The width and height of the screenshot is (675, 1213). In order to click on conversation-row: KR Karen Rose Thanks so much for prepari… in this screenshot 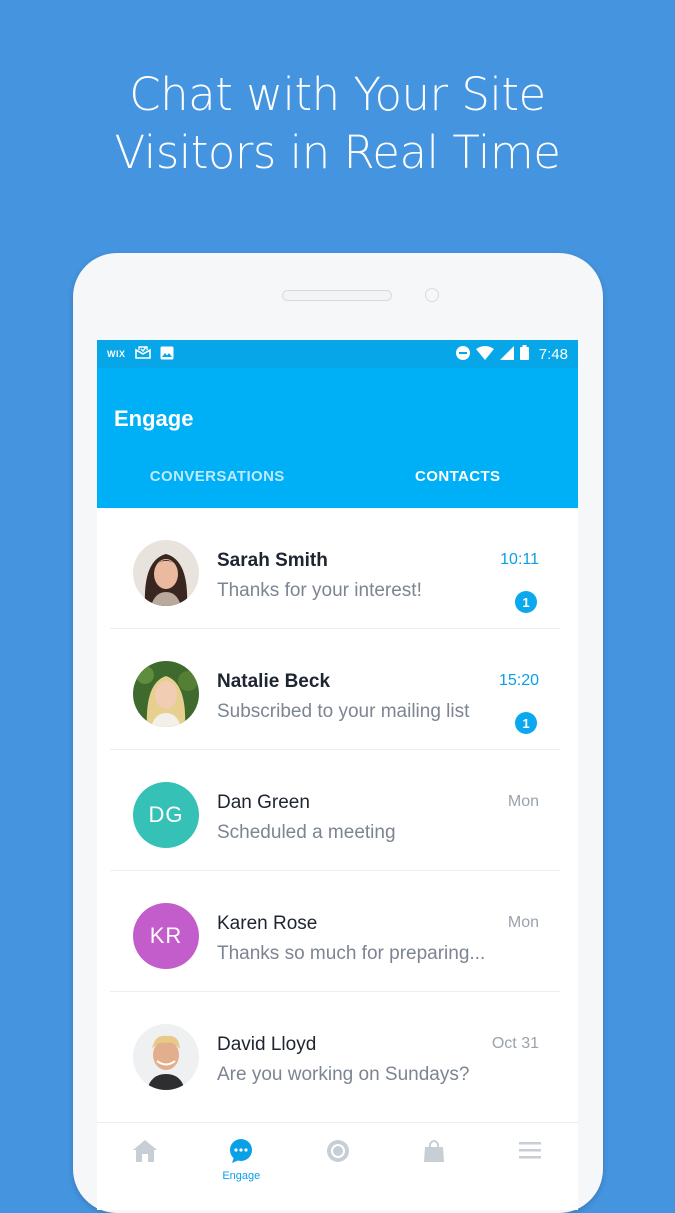, I will do `click(335, 931)`.